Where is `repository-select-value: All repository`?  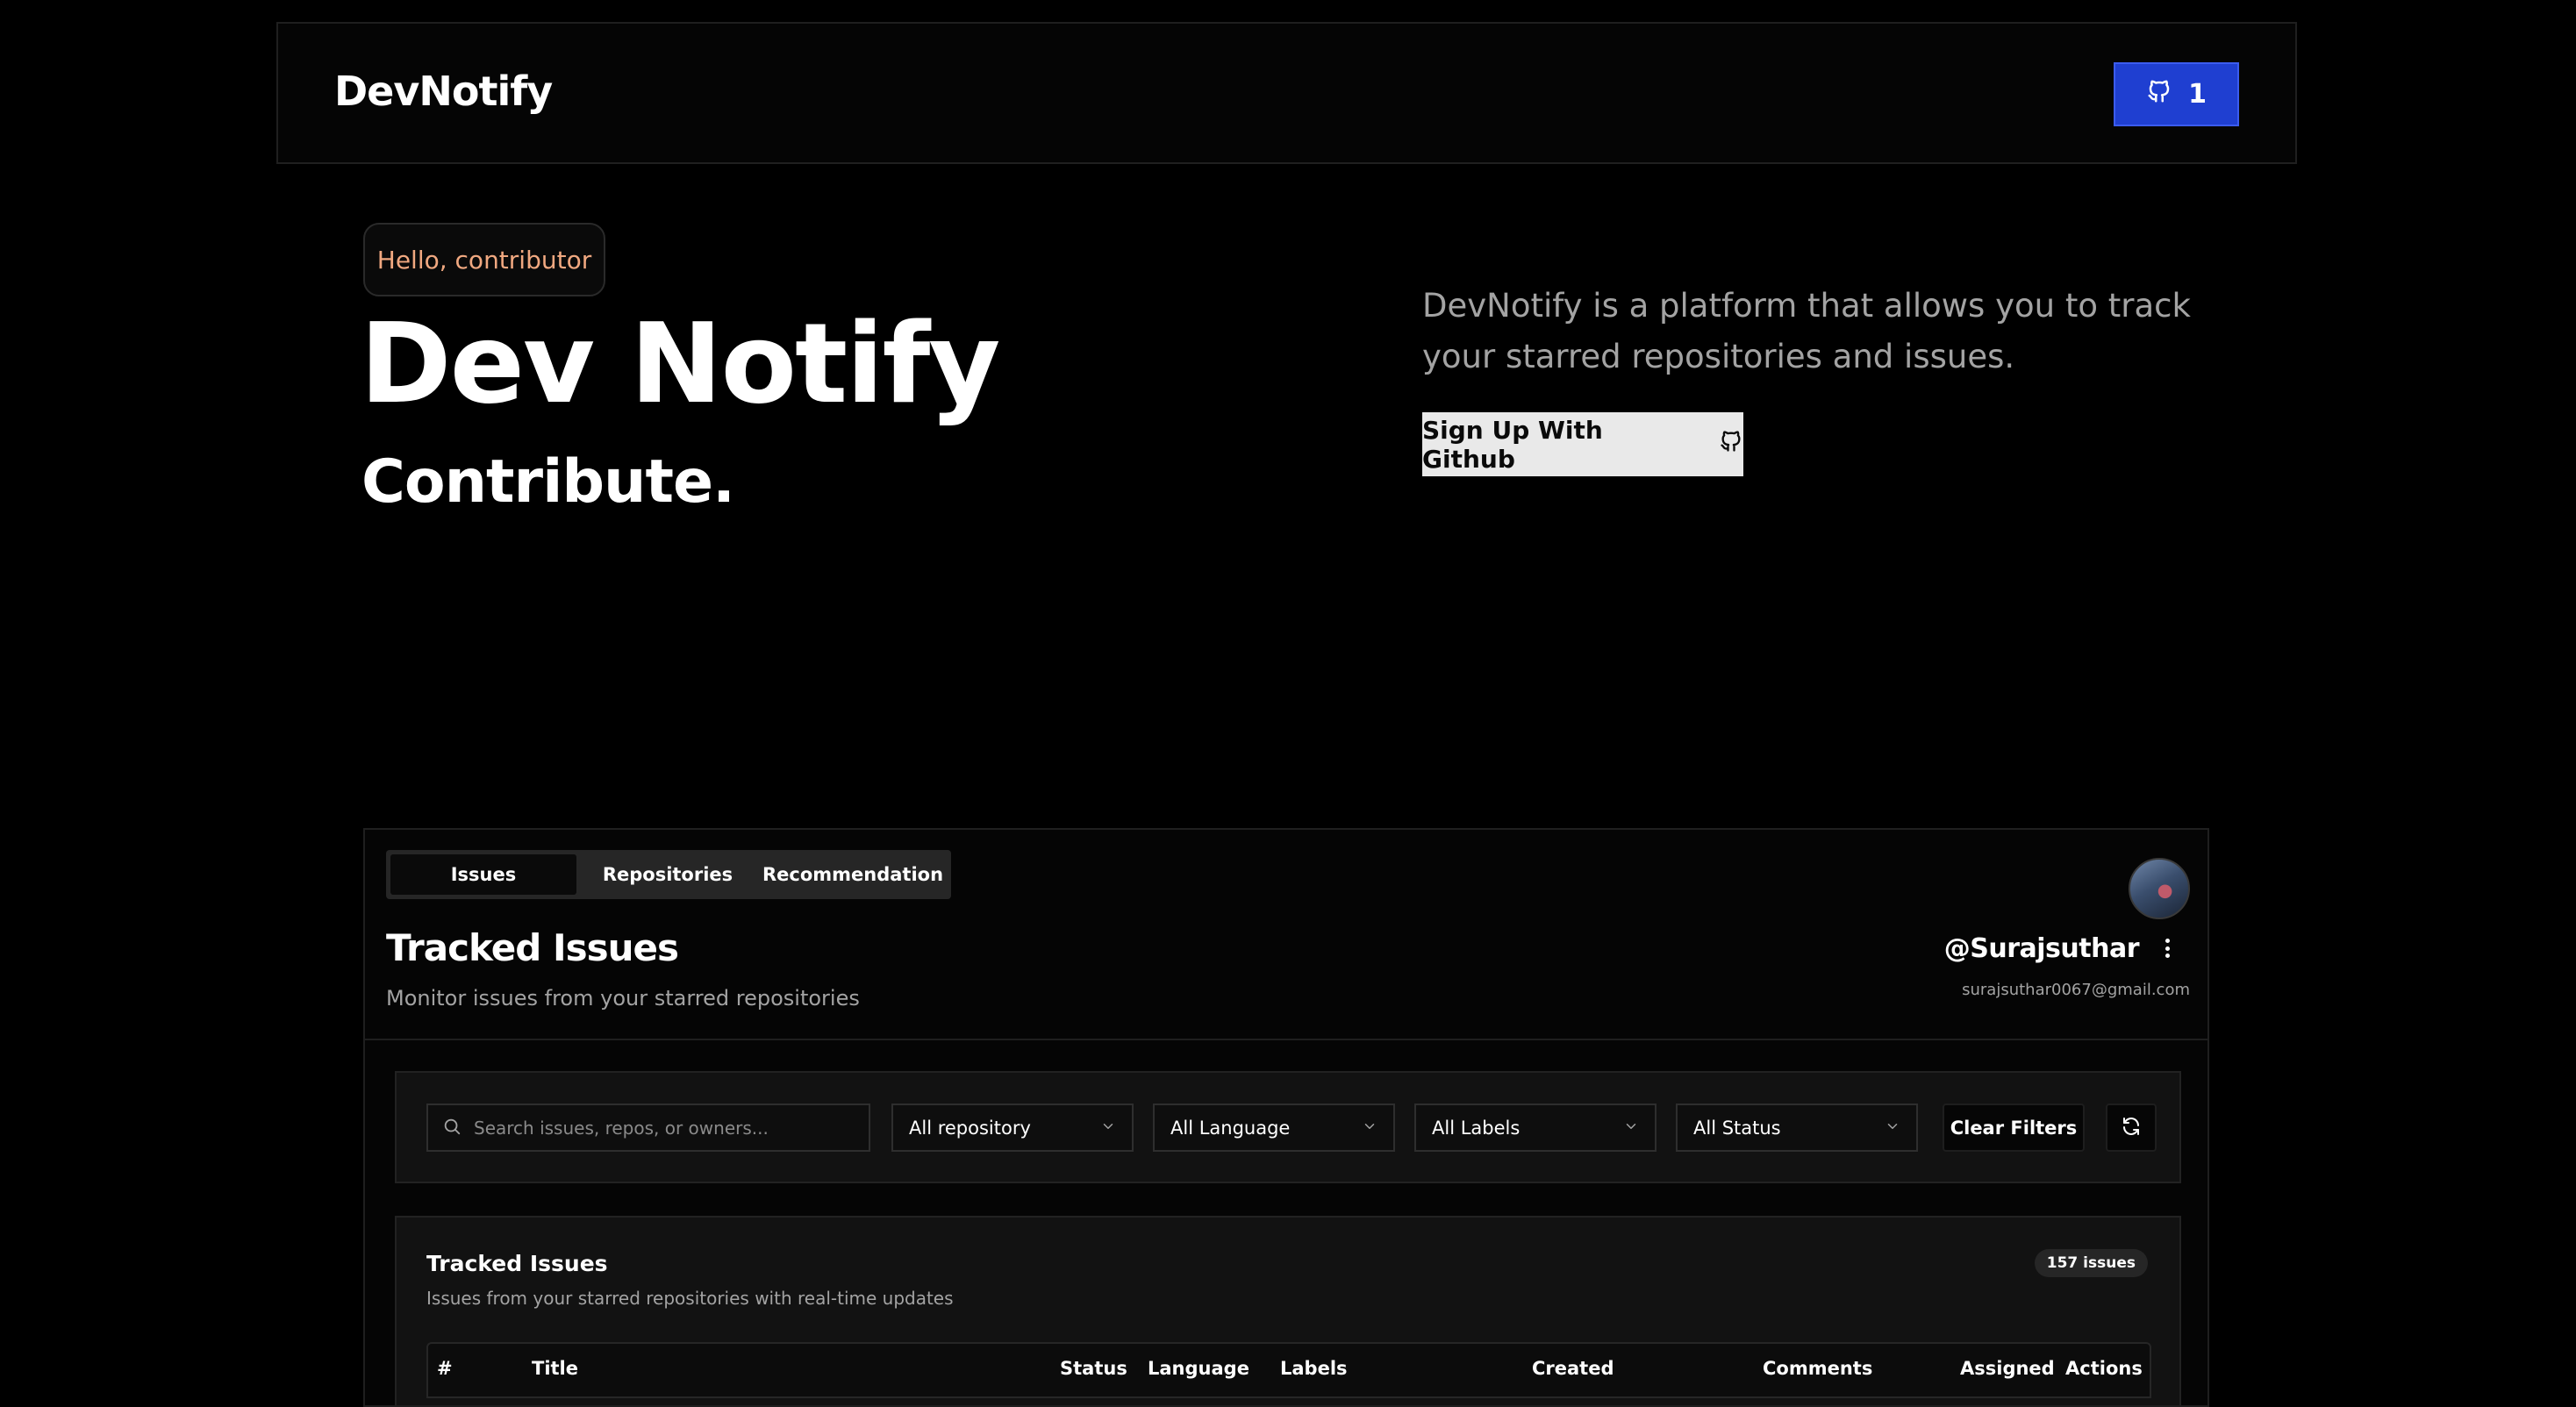
repository-select-value: All repository is located at coordinates (970, 1128).